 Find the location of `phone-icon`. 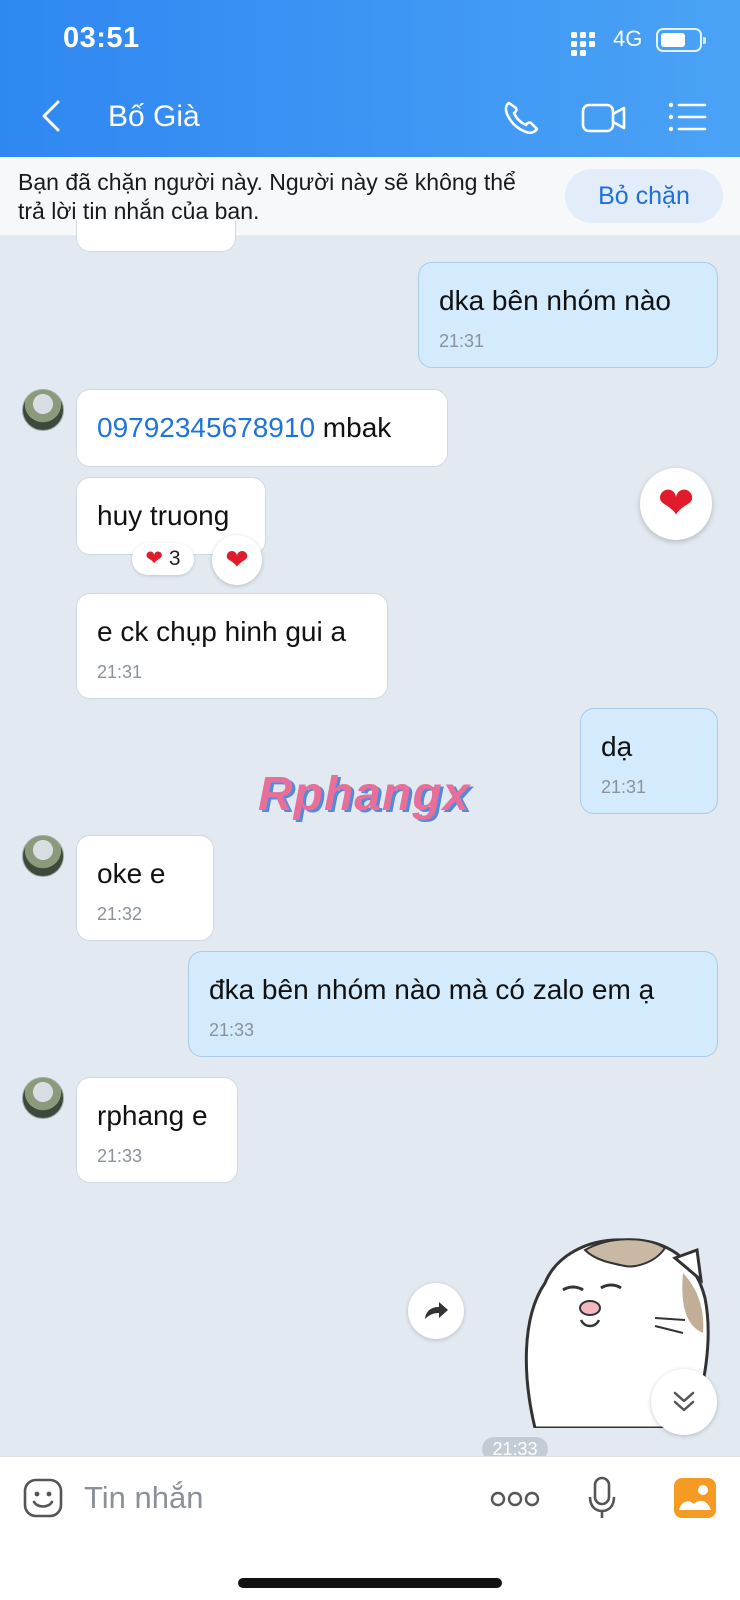

phone-icon is located at coordinates (522, 117).